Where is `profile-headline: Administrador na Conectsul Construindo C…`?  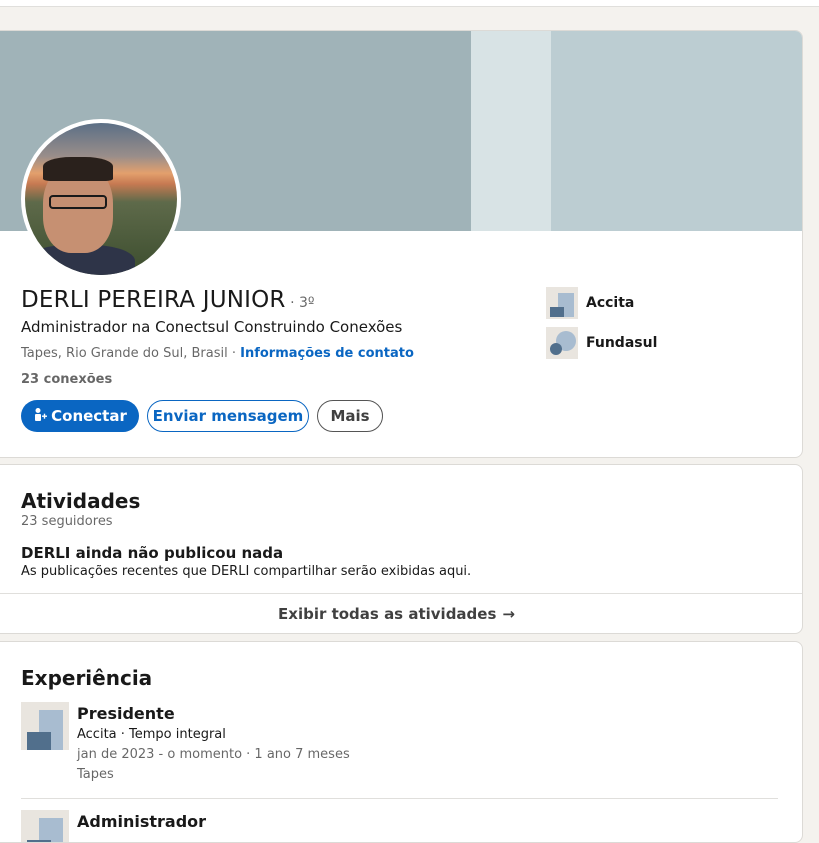 profile-headline: Administrador na Conectsul Construindo C… is located at coordinates (212, 327).